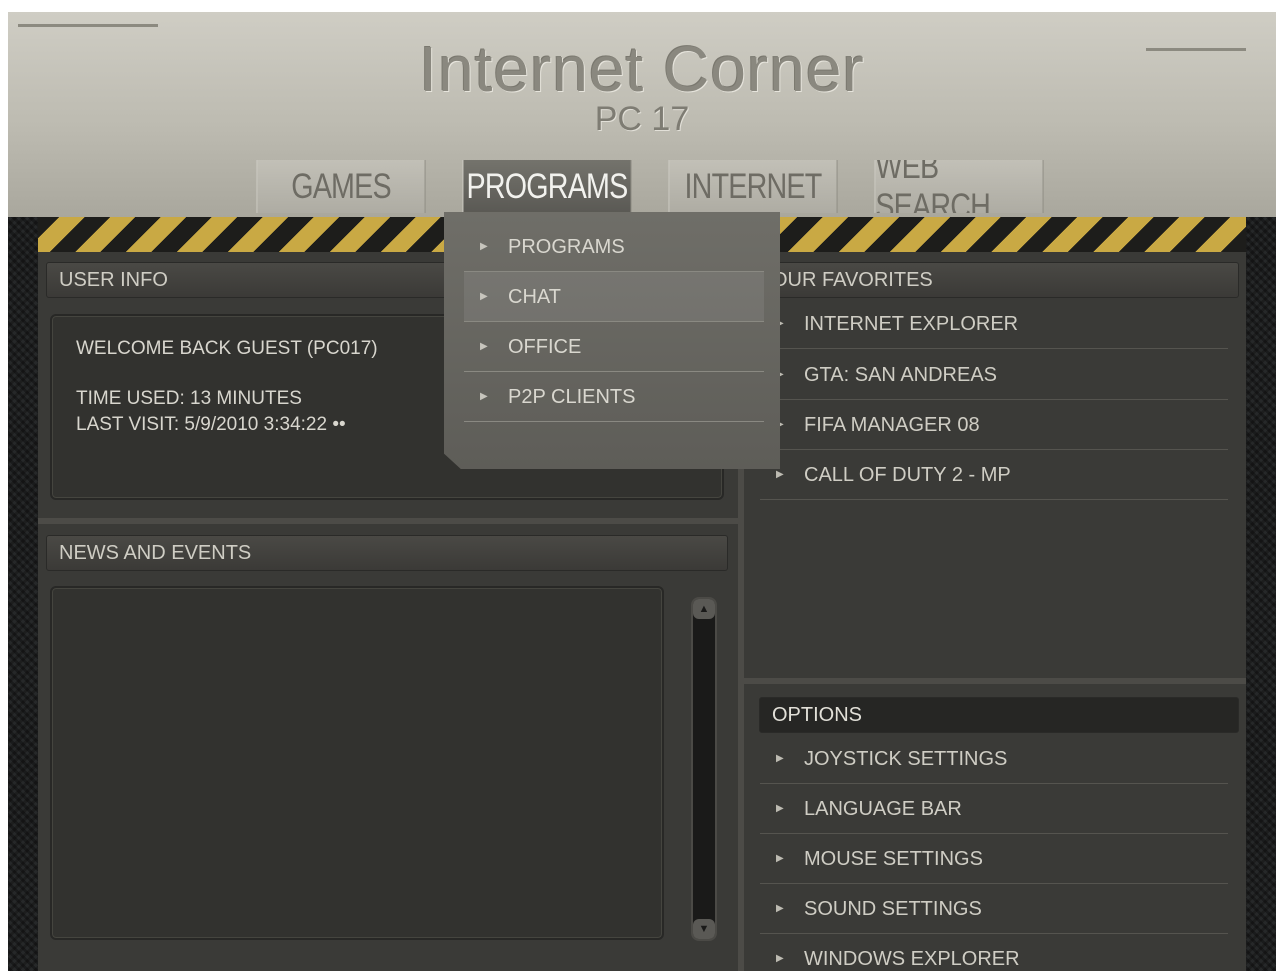 The image size is (1282, 971). Describe the element at coordinates (883, 809) in the screenshot. I see `option-label: LANGUAGE BAR` at that location.